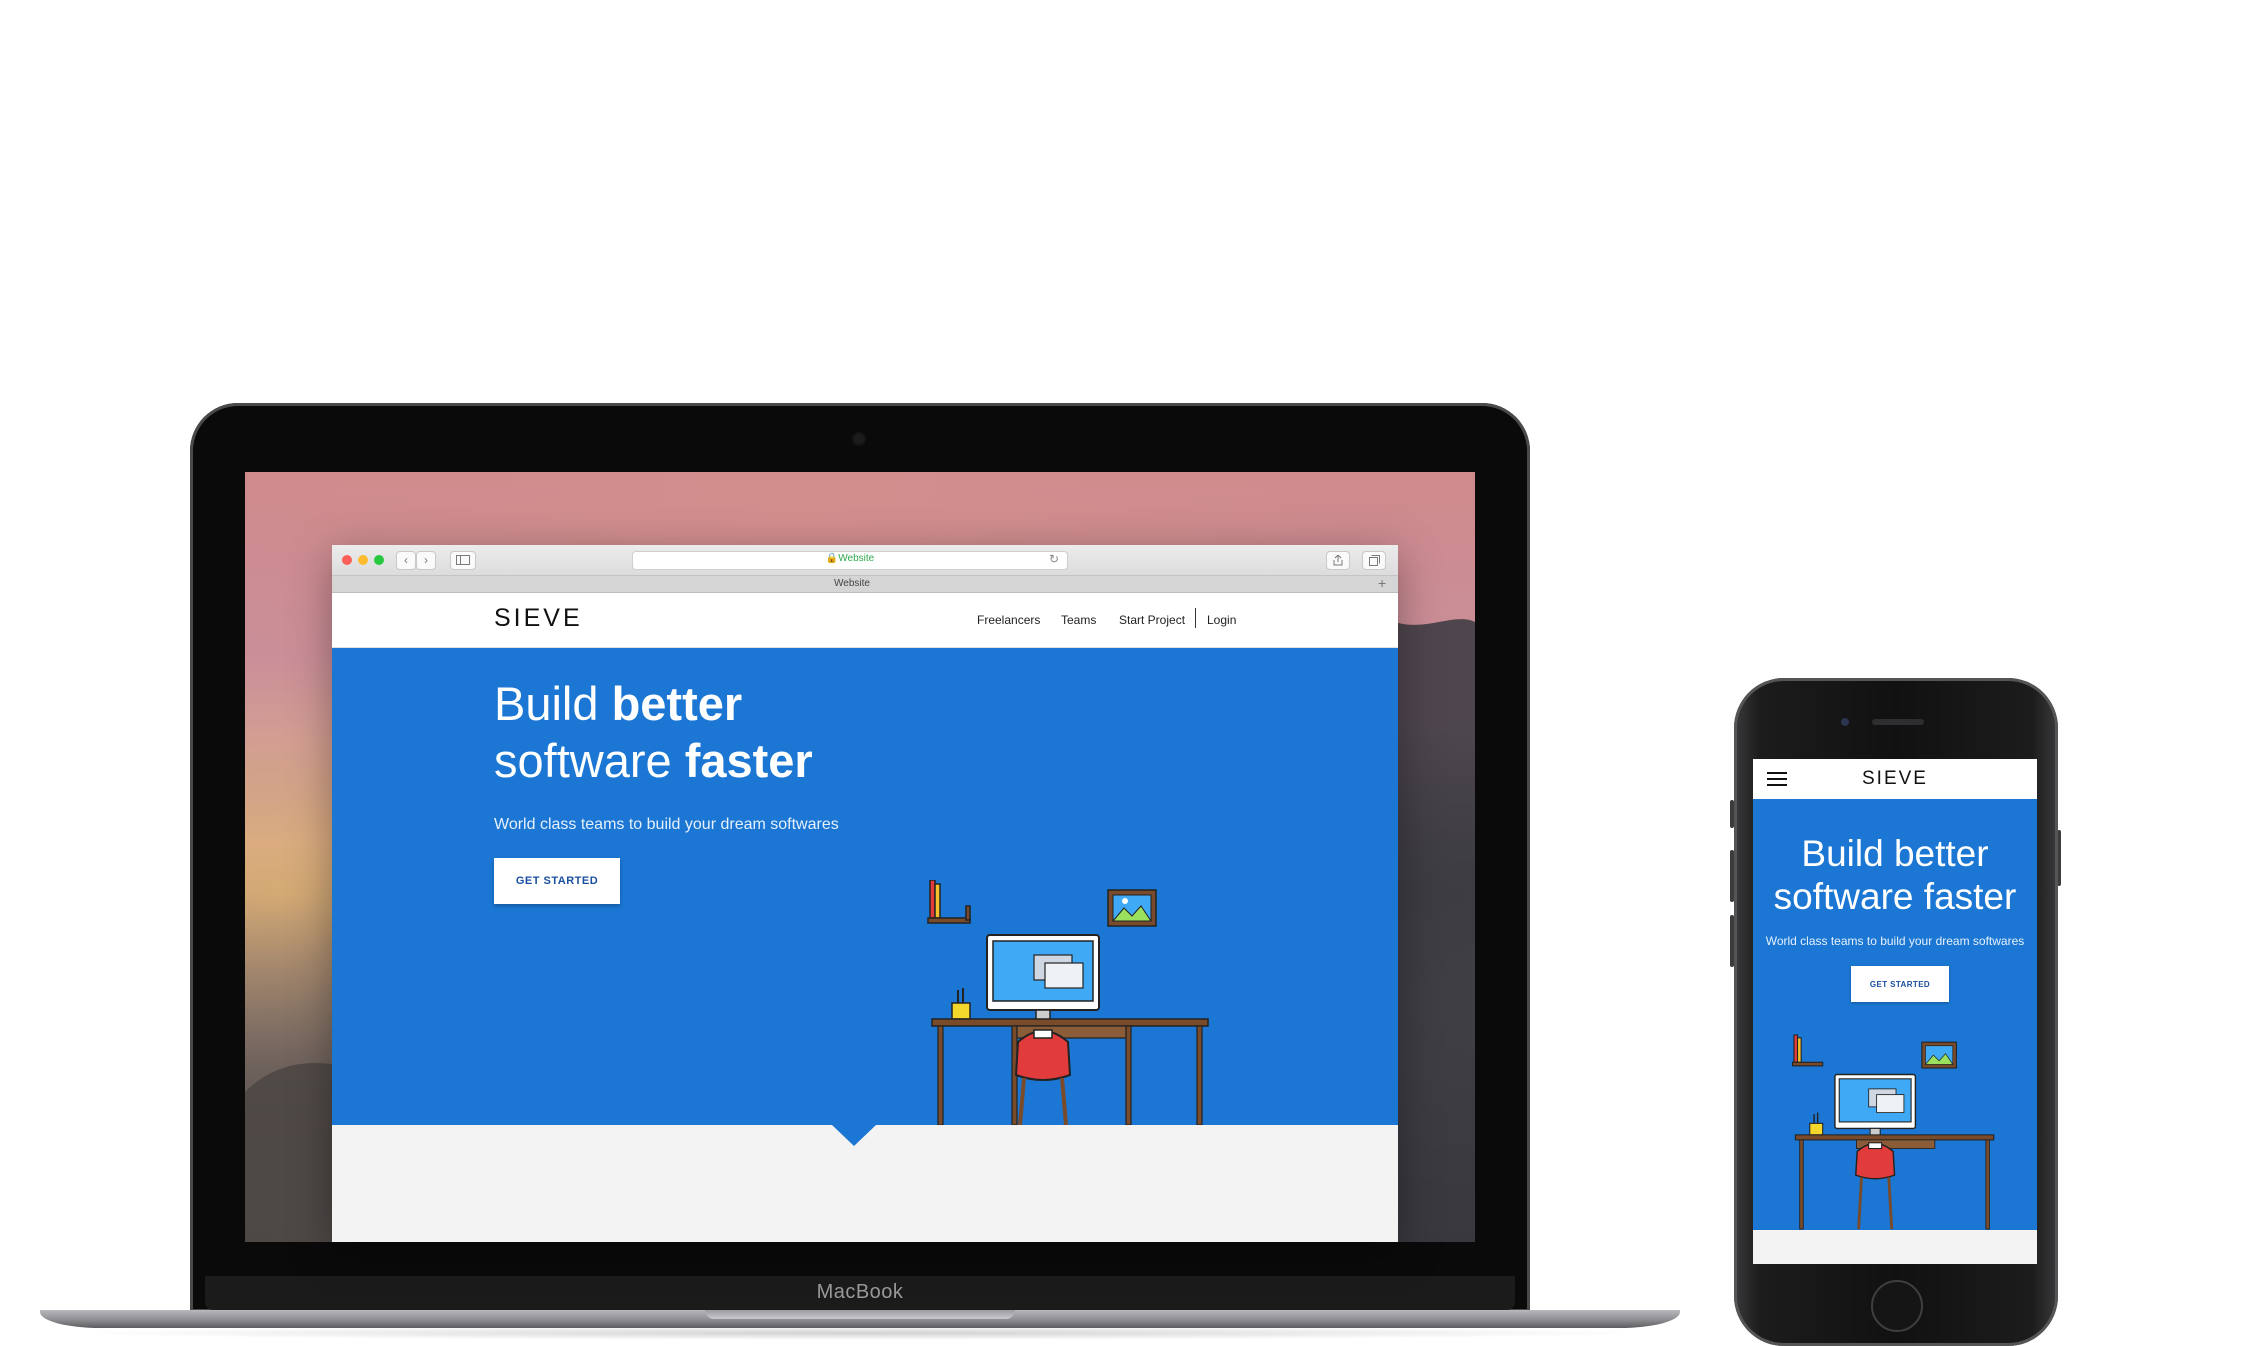 This screenshot has height=1346, width=2260. What do you see at coordinates (1374, 560) in the screenshot?
I see `tabs-icon` at bounding box center [1374, 560].